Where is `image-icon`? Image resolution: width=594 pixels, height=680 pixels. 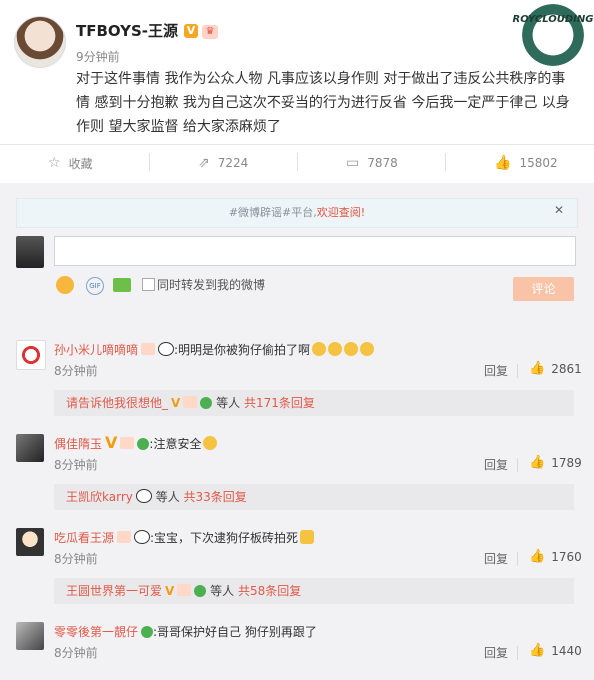
image-icon is located at coordinates (122, 285).